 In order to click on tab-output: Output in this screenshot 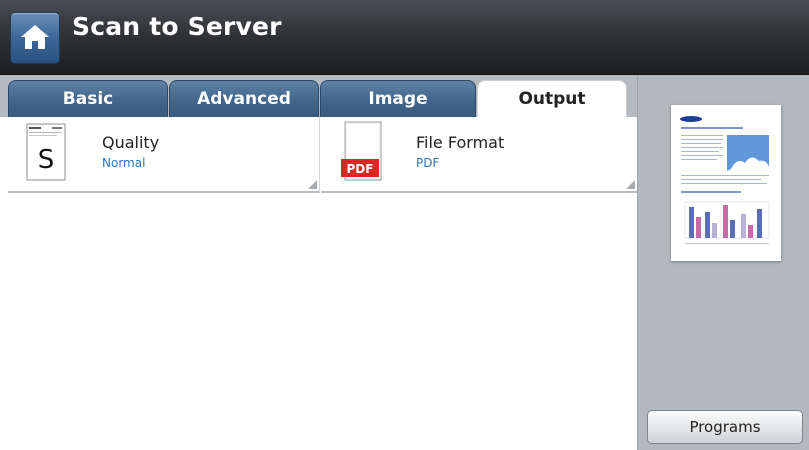, I will do `click(552, 98)`.